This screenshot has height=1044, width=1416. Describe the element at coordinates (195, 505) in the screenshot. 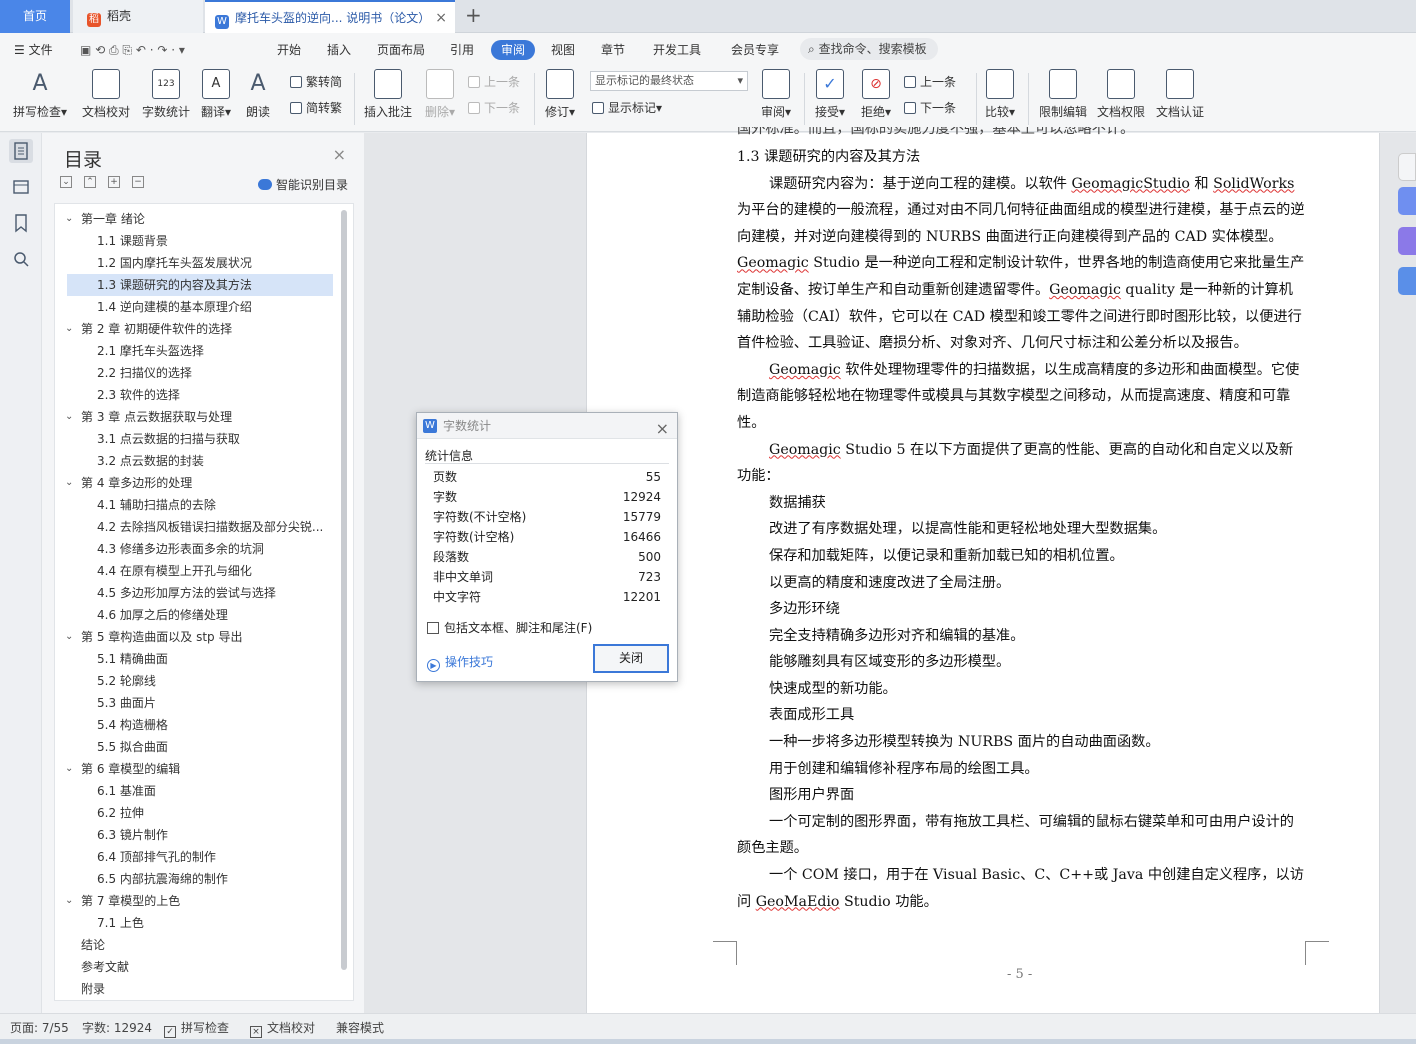

I see `toc-item: 4.1 辅助扫描点的去除` at that location.